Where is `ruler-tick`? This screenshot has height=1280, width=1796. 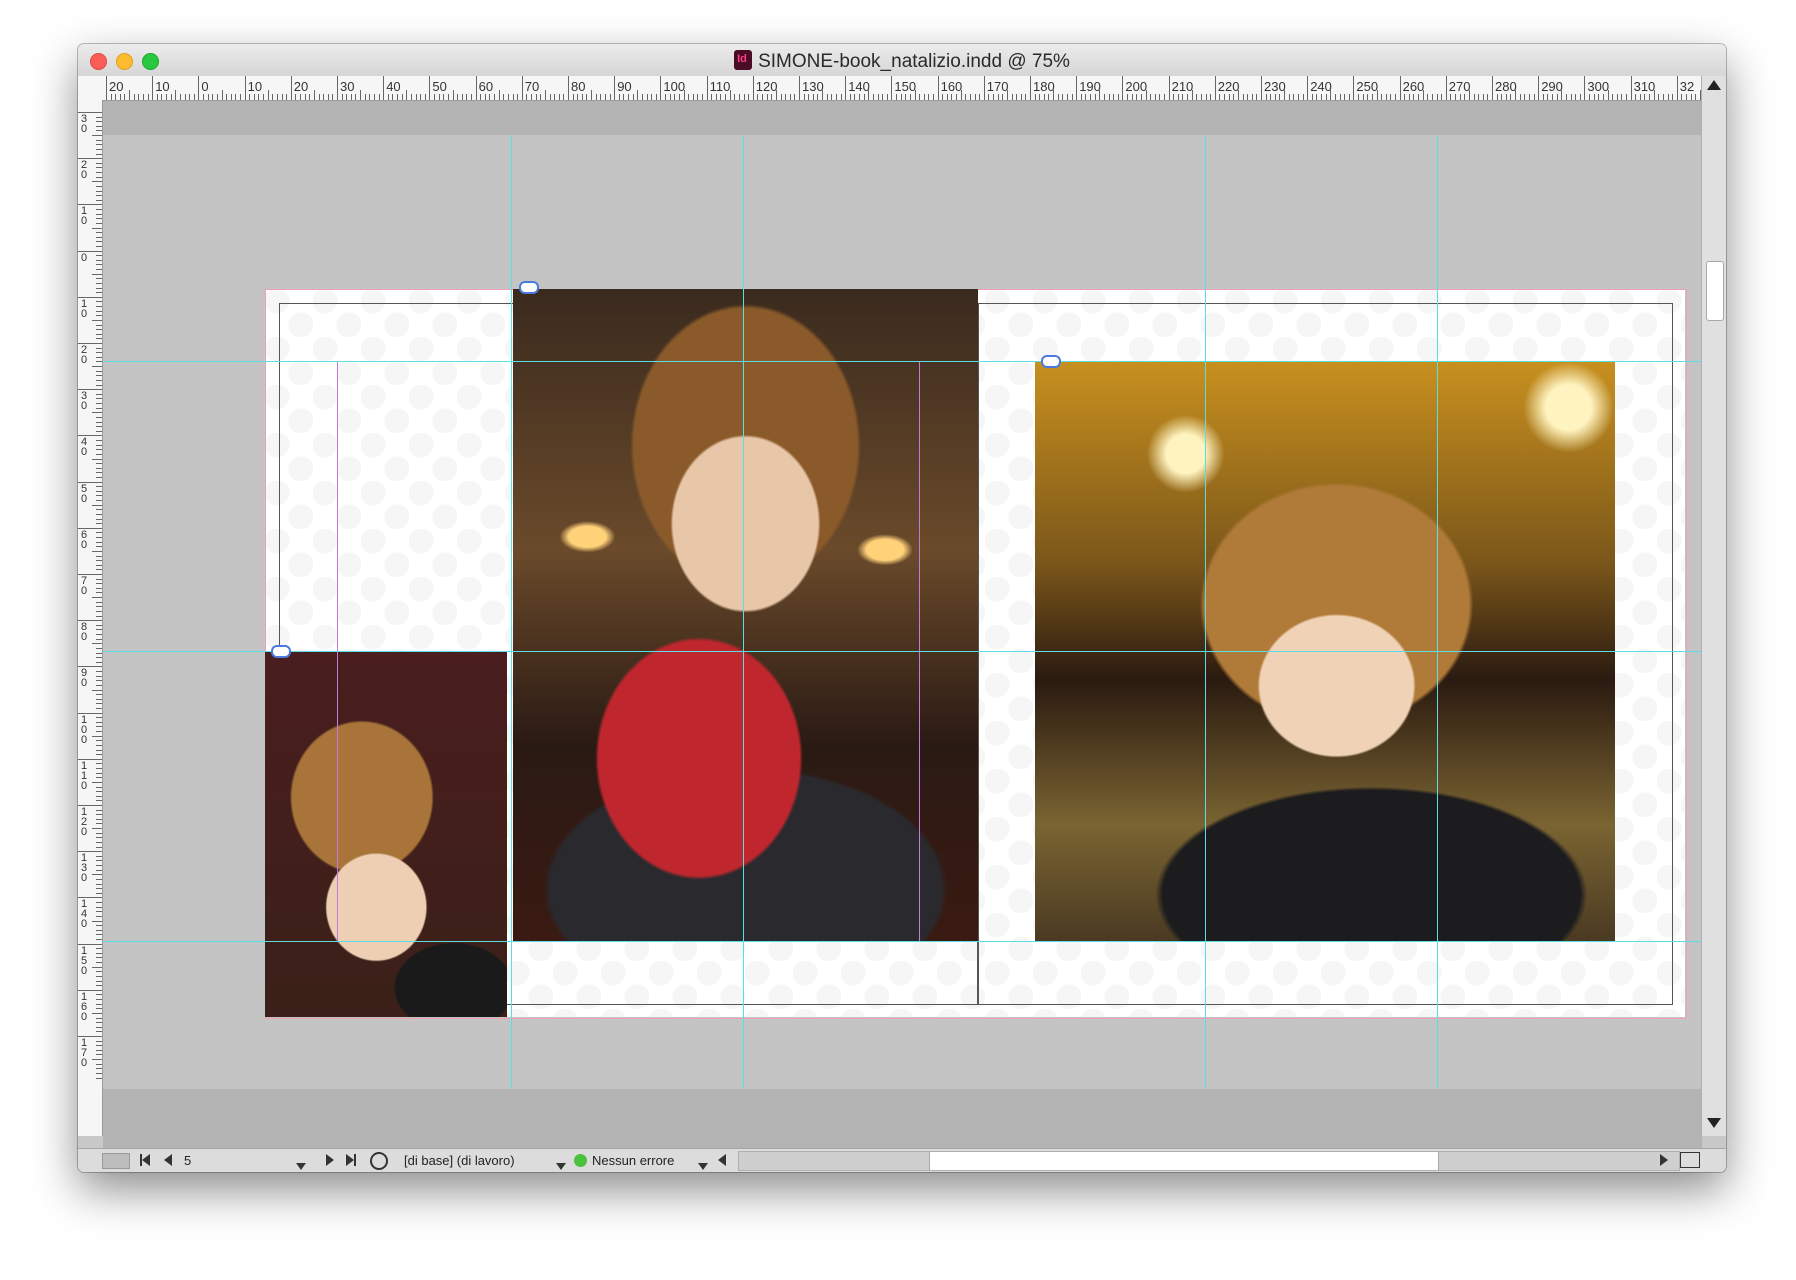 ruler-tick is located at coordinates (1585, 88).